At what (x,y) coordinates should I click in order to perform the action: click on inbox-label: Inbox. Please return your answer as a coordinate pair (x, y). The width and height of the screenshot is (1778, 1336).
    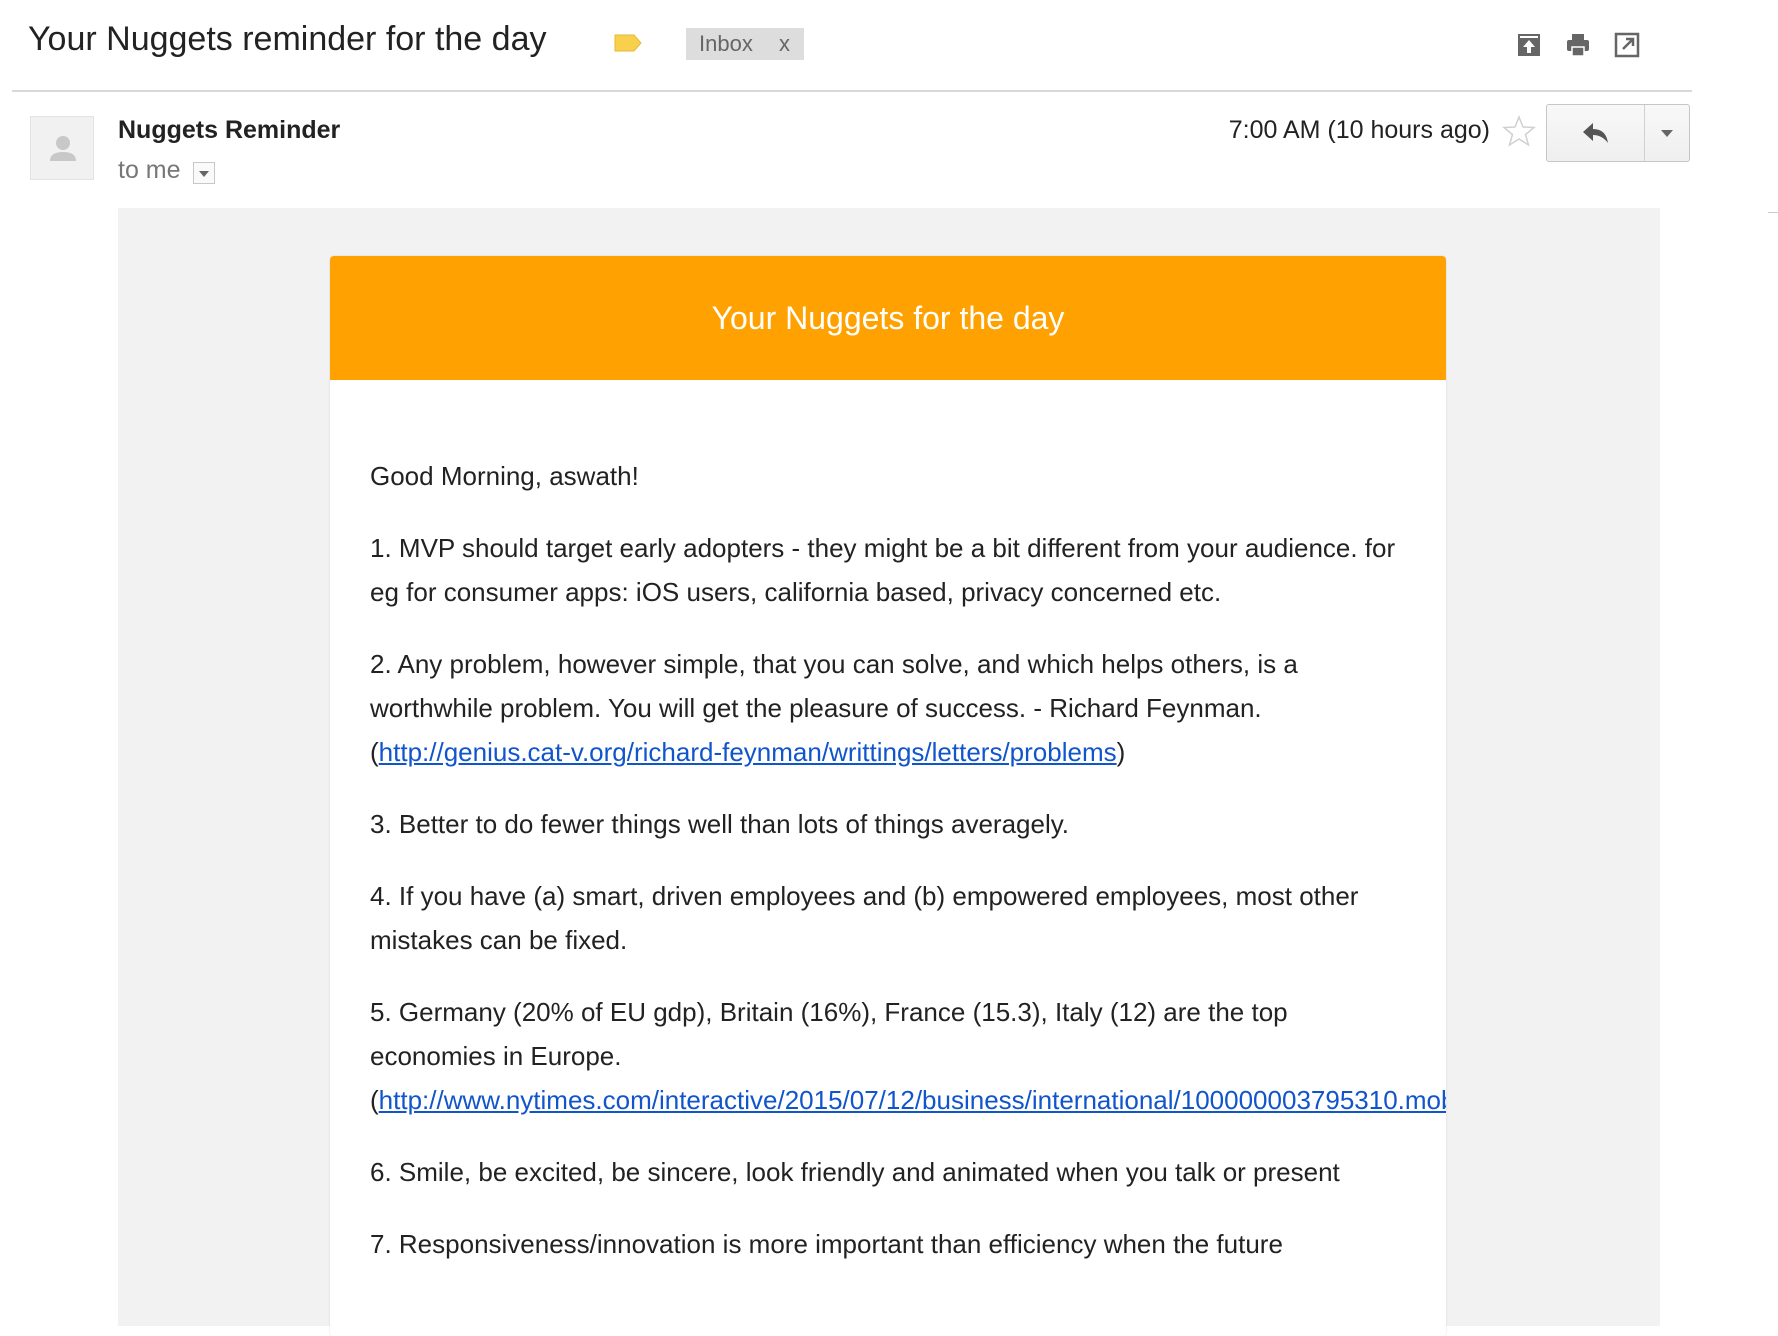
    Looking at the image, I should click on (726, 43).